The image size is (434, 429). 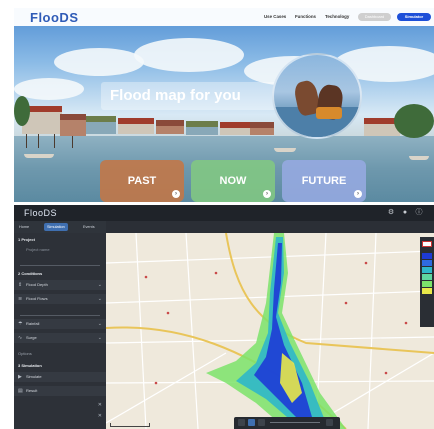 What do you see at coordinates (419, 213) in the screenshot?
I see `info-icon: ⓘ` at bounding box center [419, 213].